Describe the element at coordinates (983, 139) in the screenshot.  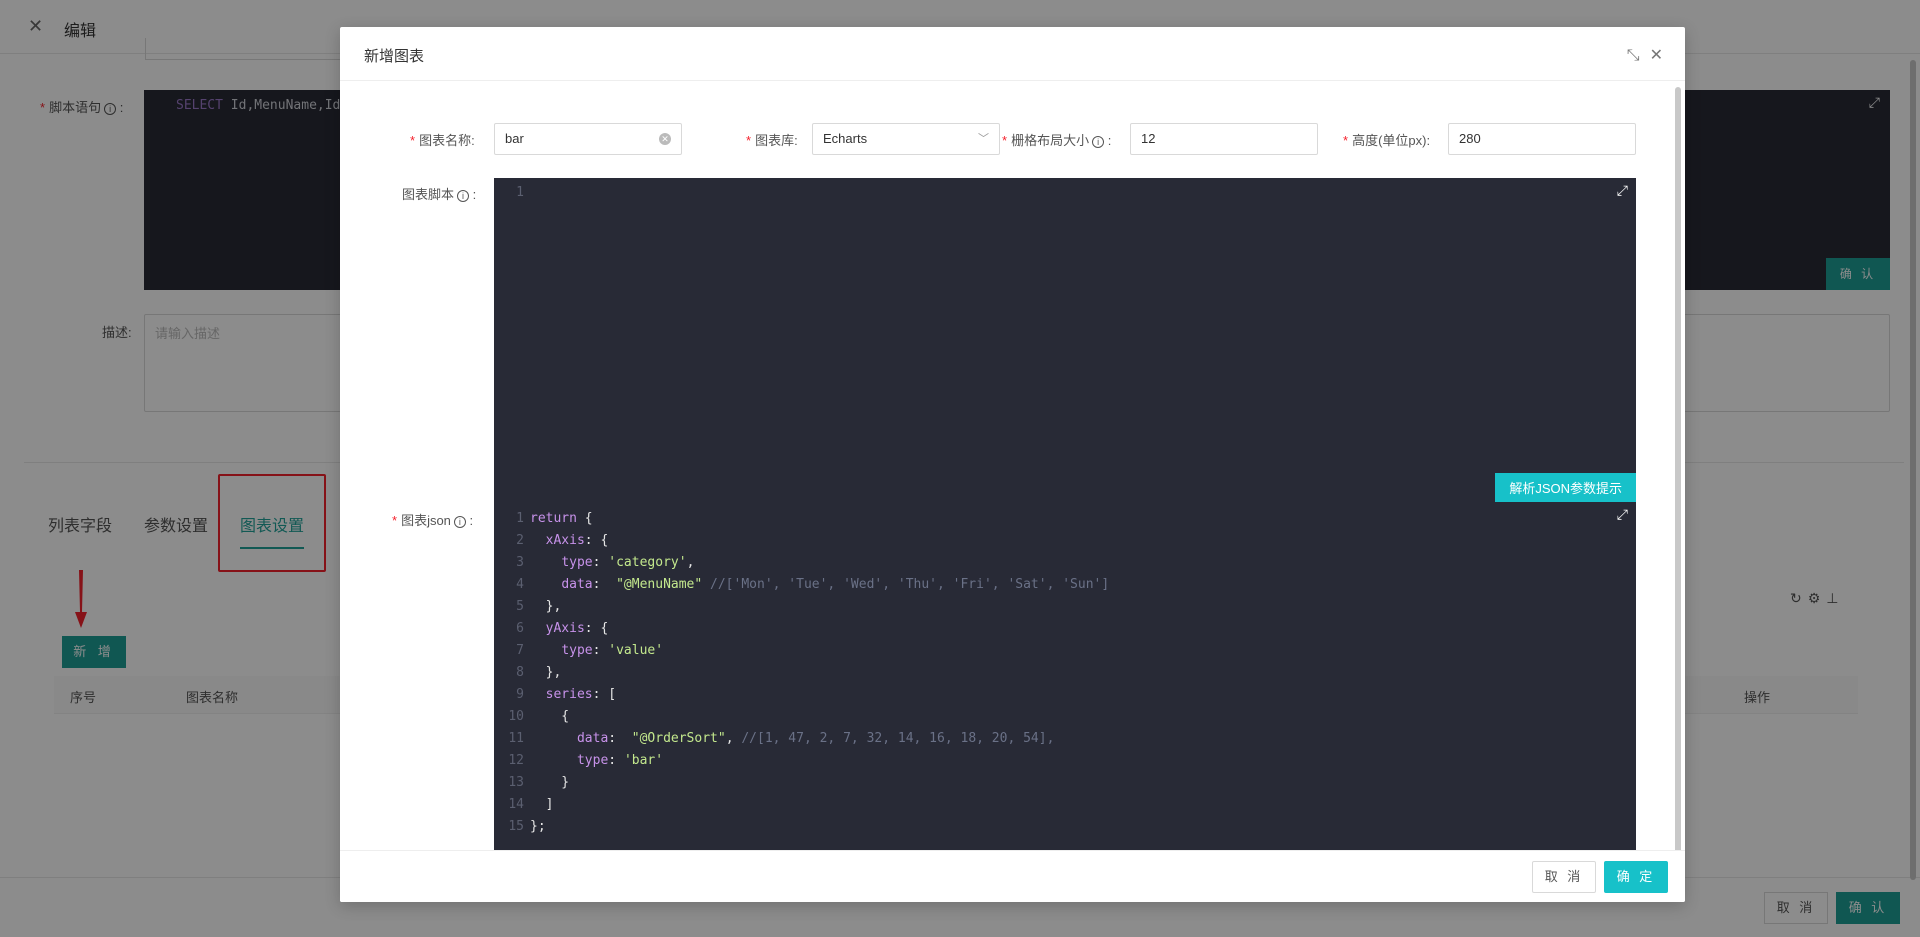
I see `chevron-down-icon: ﹀` at that location.